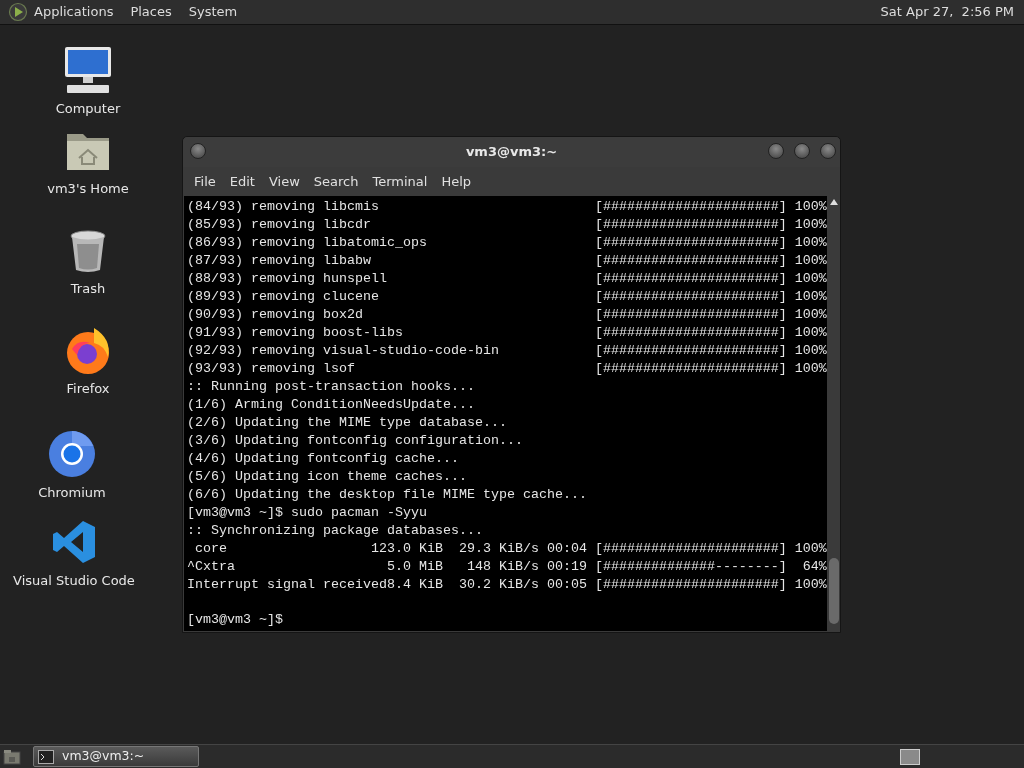 The width and height of the screenshot is (1024, 768). Describe the element at coordinates (88, 108) in the screenshot. I see `desktop-icon-label: Computer` at that location.